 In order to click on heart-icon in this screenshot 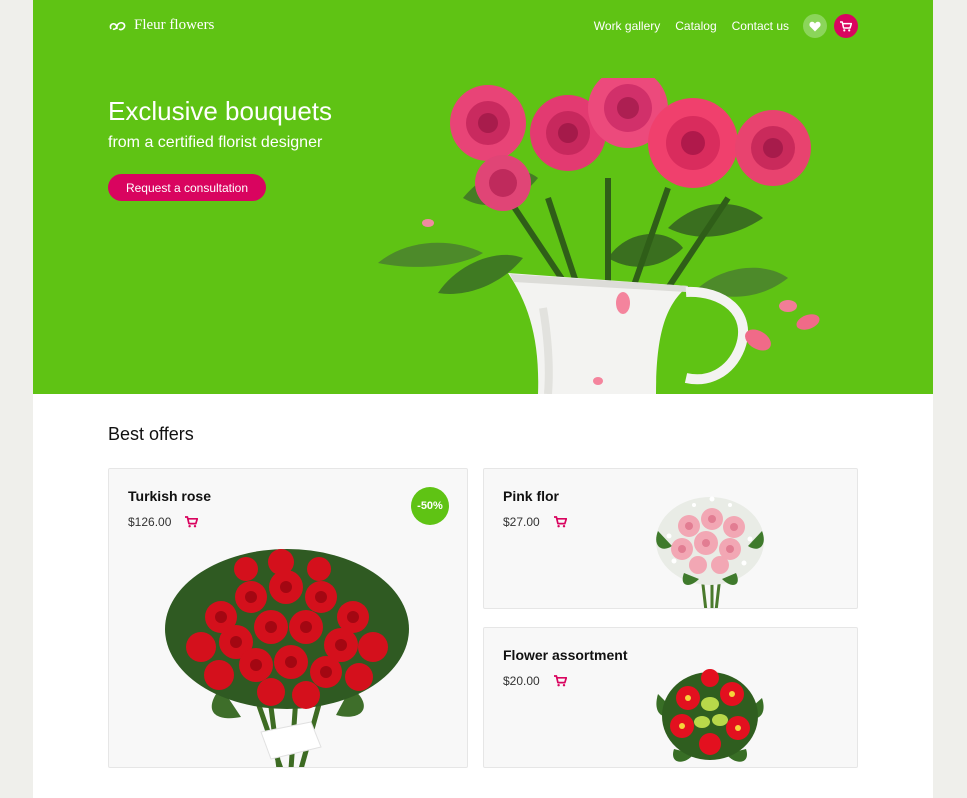, I will do `click(815, 26)`.